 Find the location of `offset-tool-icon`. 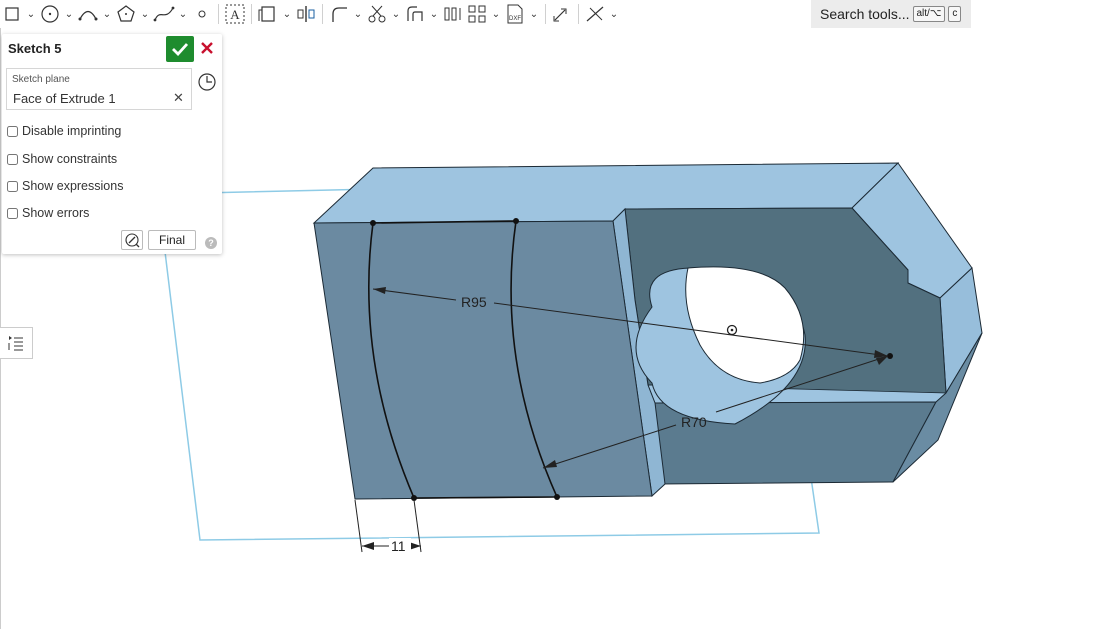

offset-tool-icon is located at coordinates (415, 14).